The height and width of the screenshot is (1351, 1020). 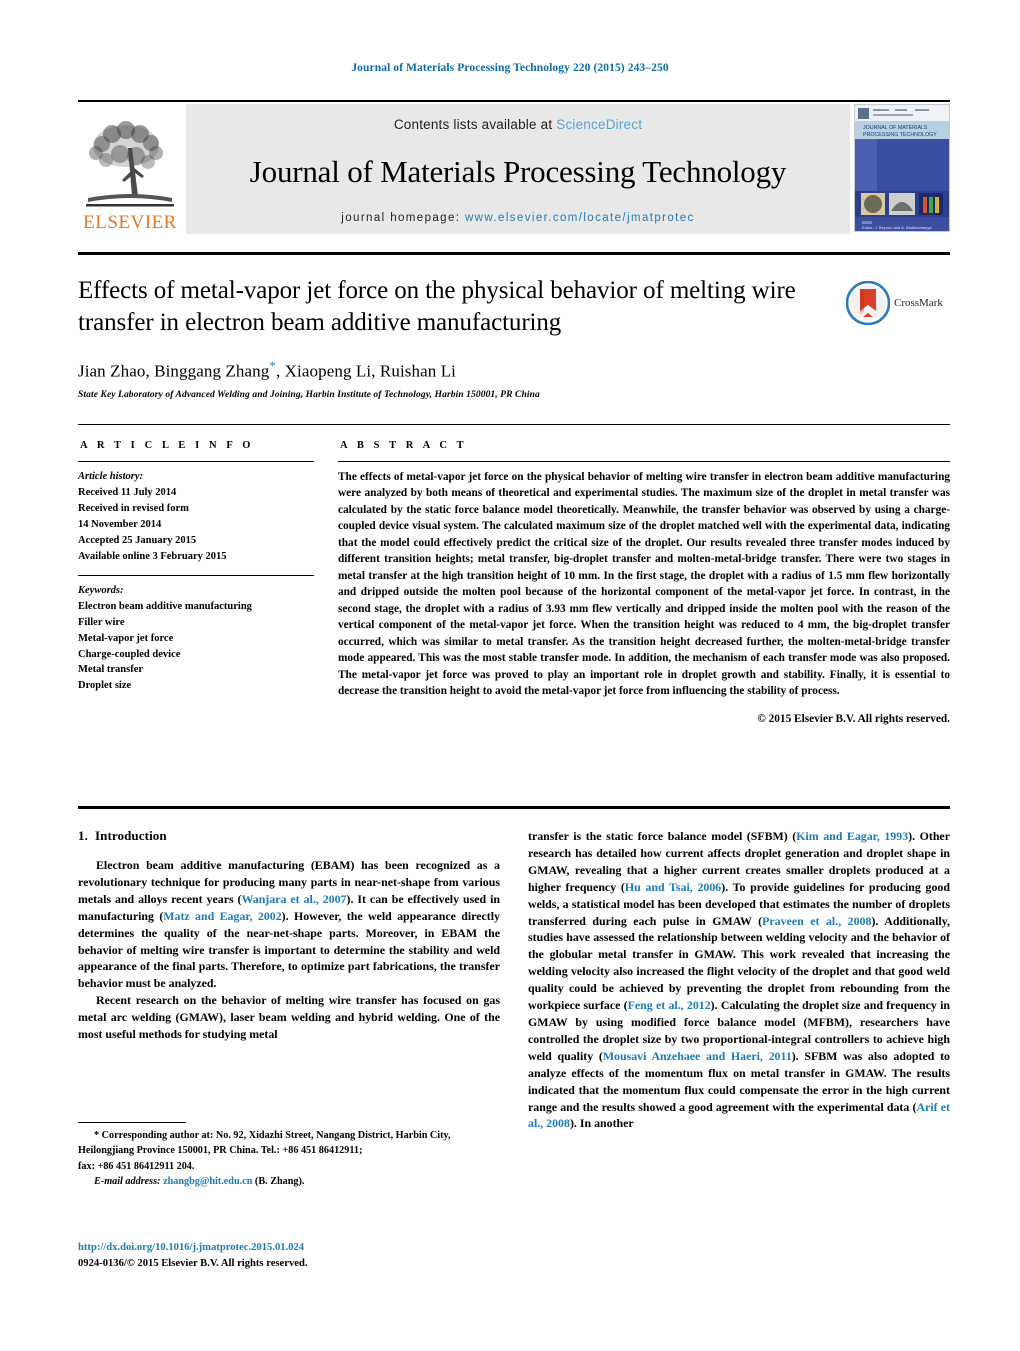 I want to click on homepage-url-link: www.elsevier.com/locate/jmatprotec, so click(x=580, y=218).